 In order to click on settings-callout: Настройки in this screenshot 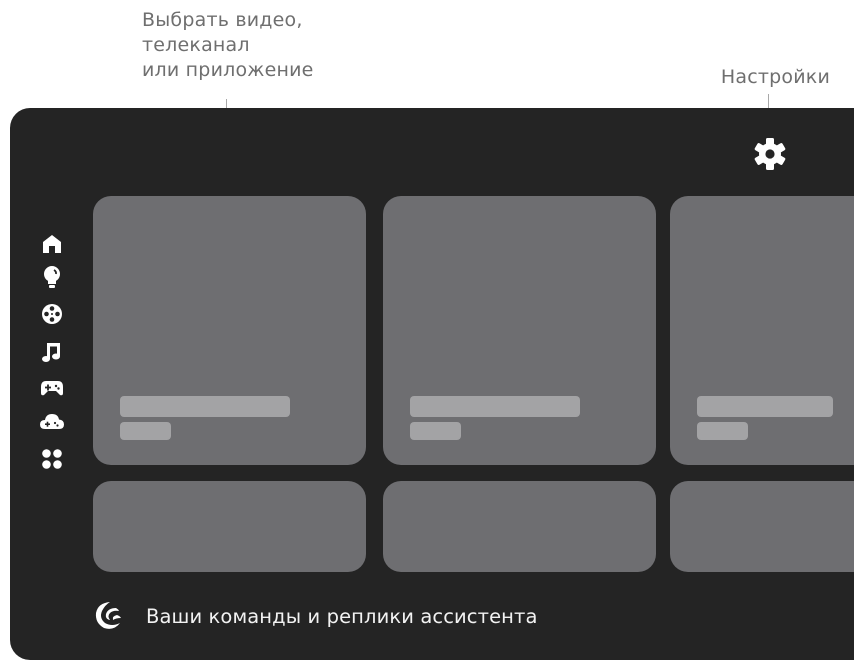, I will do `click(775, 77)`.